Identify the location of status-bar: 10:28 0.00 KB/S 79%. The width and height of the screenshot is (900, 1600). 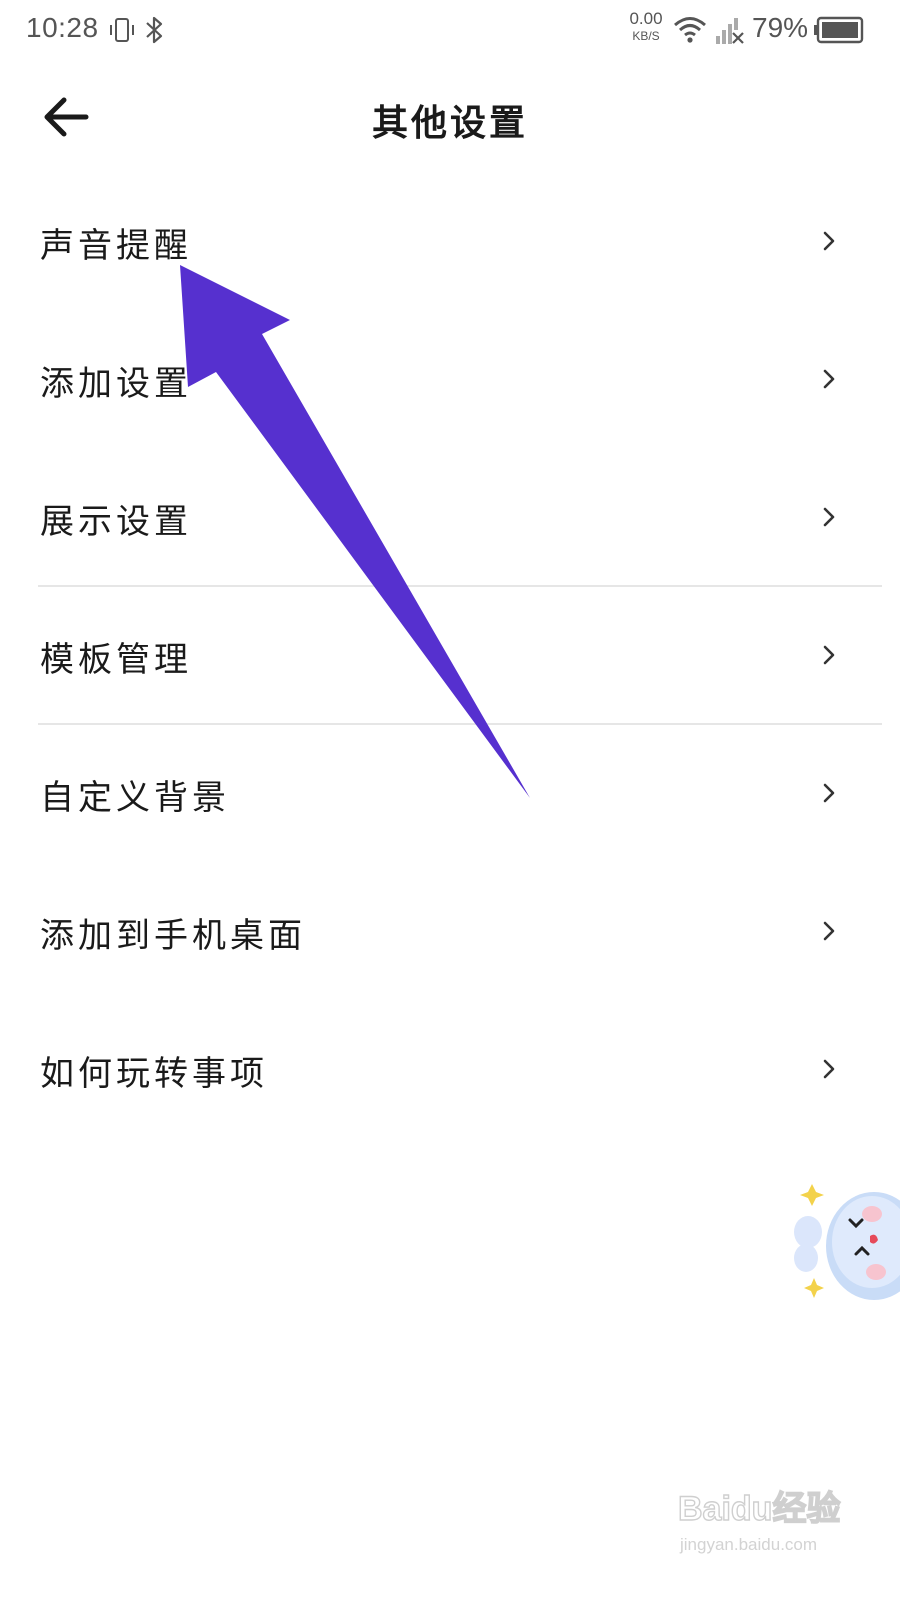
(450, 32).